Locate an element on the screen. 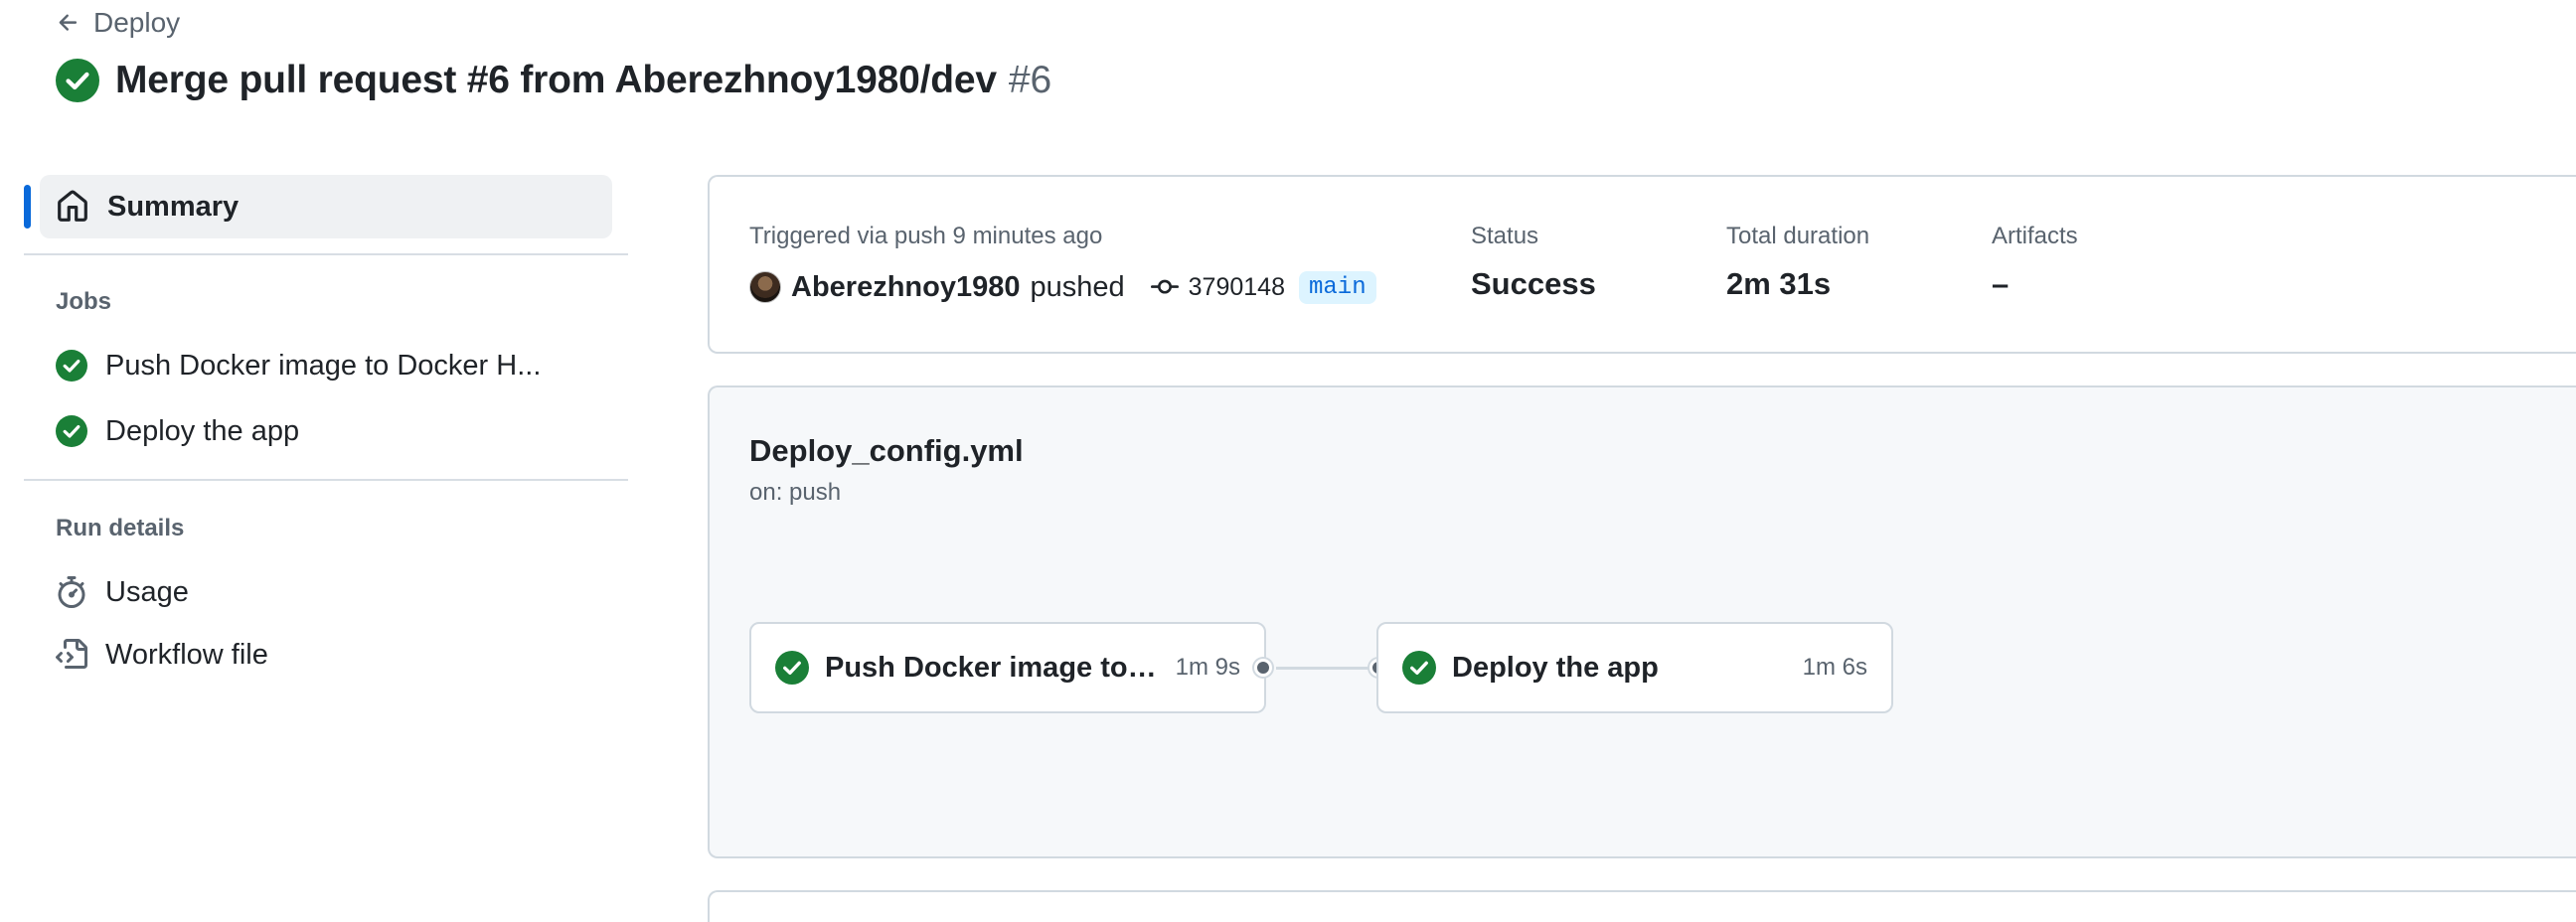 This screenshot has height=922, width=2576. run-summary-card is located at coordinates (1642, 264).